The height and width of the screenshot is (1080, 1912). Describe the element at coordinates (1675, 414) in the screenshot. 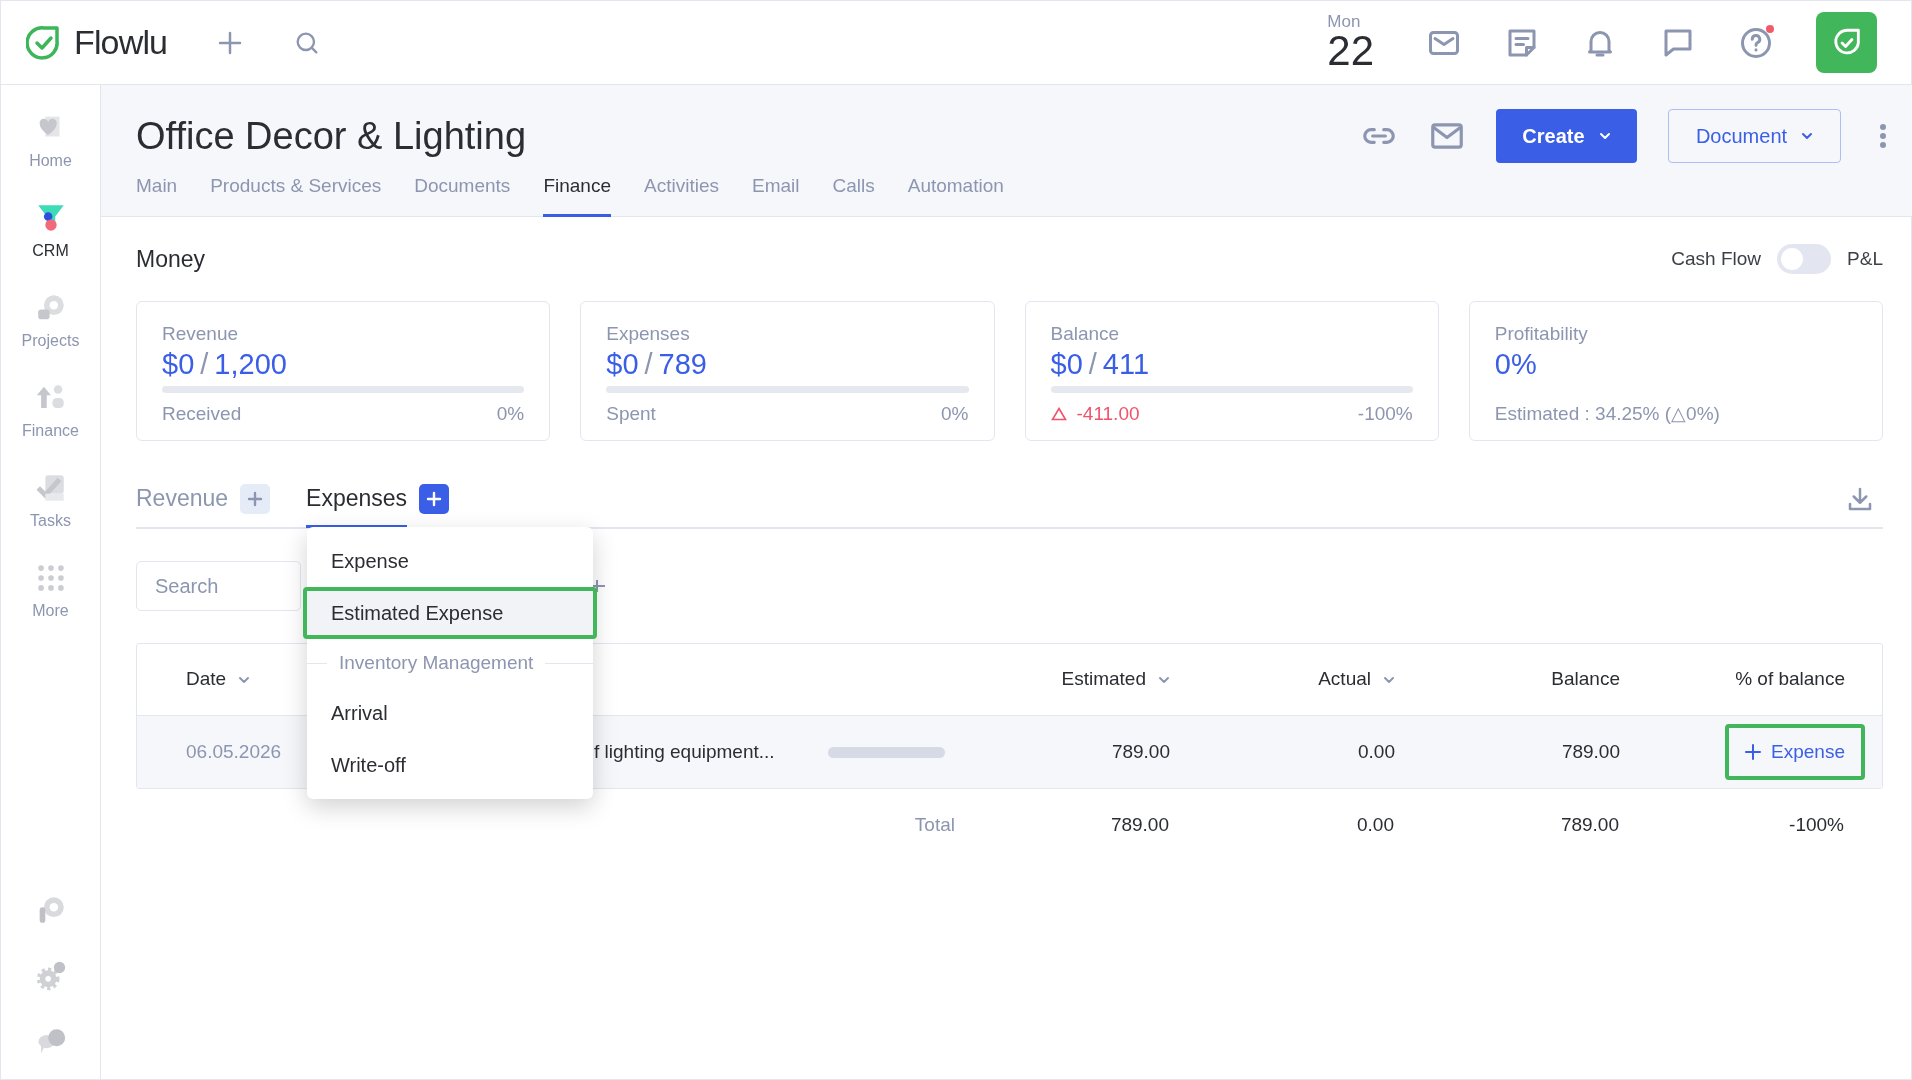

I see `card-footer: Estimated : 34.25% (△0%)` at that location.